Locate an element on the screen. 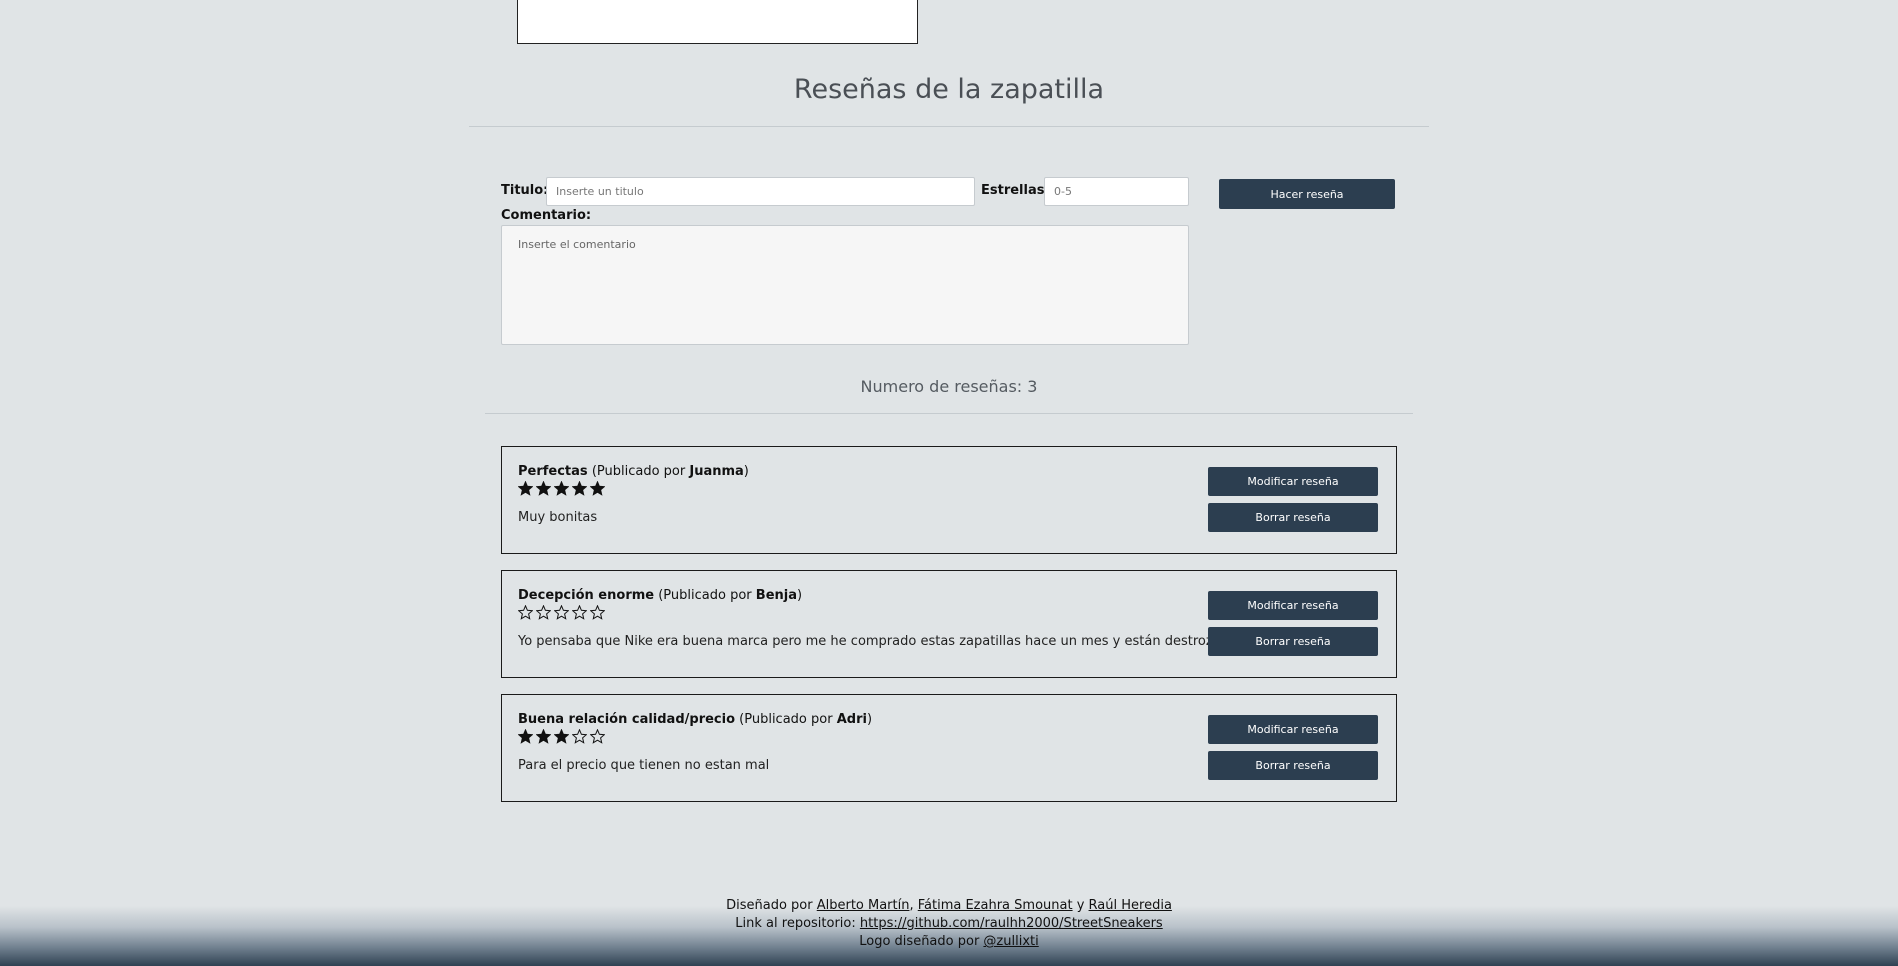 The height and width of the screenshot is (966, 1898). comment-textarea: Inserte el comentario is located at coordinates (845, 285).